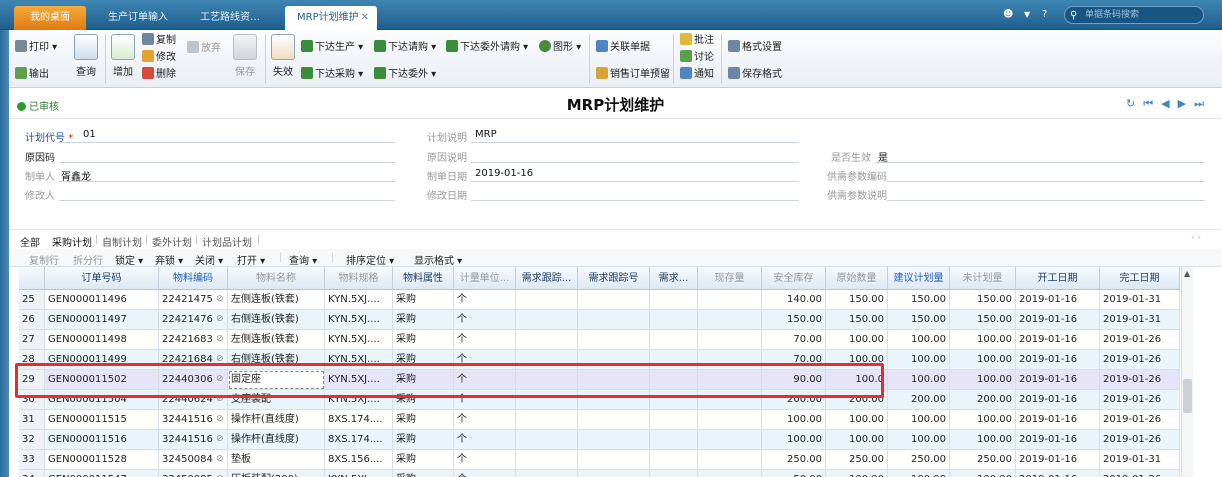  I want to click on table-cell: 100.0, so click(857, 380).